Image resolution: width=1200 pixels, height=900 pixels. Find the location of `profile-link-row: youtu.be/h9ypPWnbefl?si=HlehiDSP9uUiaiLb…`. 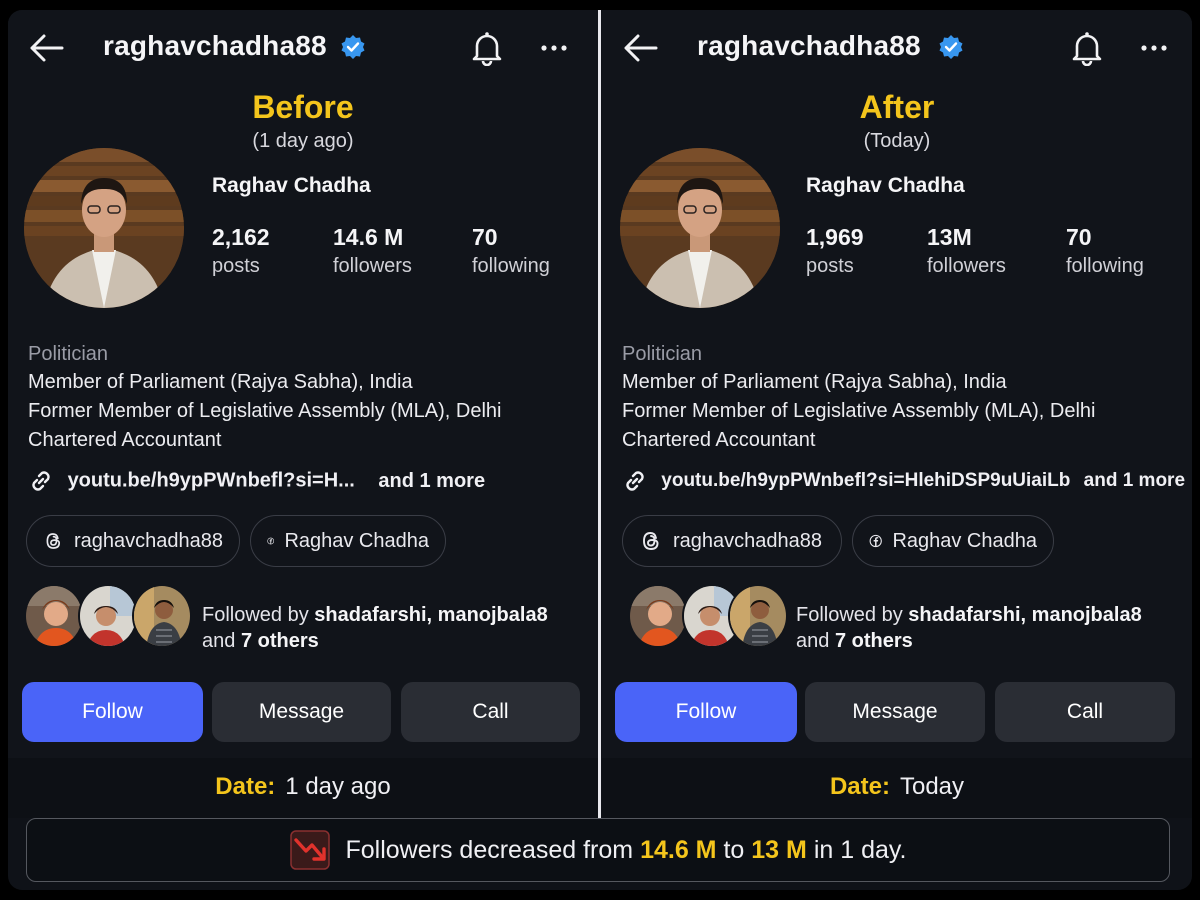

profile-link-row: youtu.be/h9ypPWnbefl?si=HlehiDSP9uUiaiLb… is located at coordinates (903, 483).